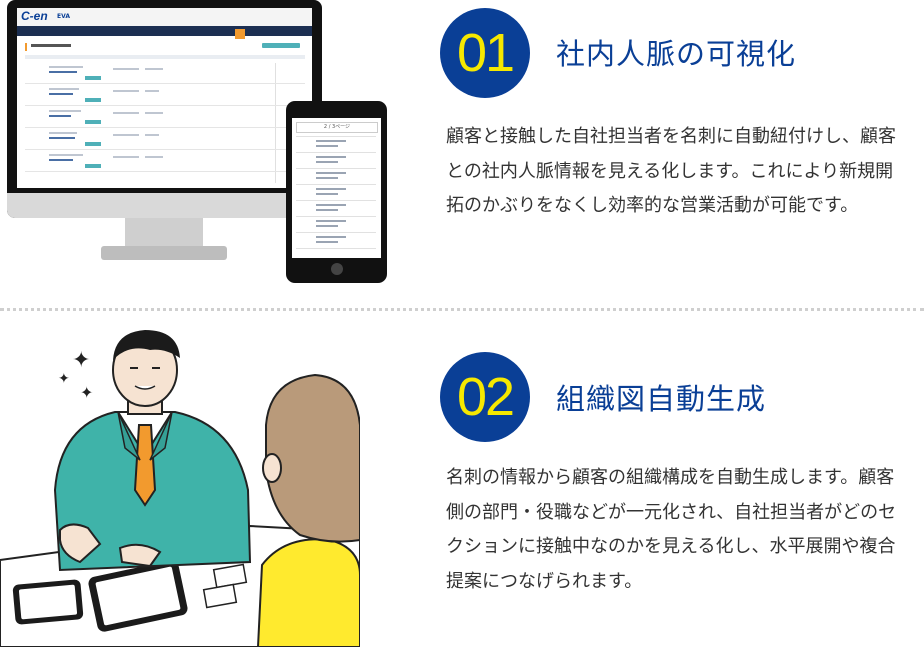 Image resolution: width=924 pixels, height=647 pixels. I want to click on feature-title: 組織図自動生成, so click(661, 399).